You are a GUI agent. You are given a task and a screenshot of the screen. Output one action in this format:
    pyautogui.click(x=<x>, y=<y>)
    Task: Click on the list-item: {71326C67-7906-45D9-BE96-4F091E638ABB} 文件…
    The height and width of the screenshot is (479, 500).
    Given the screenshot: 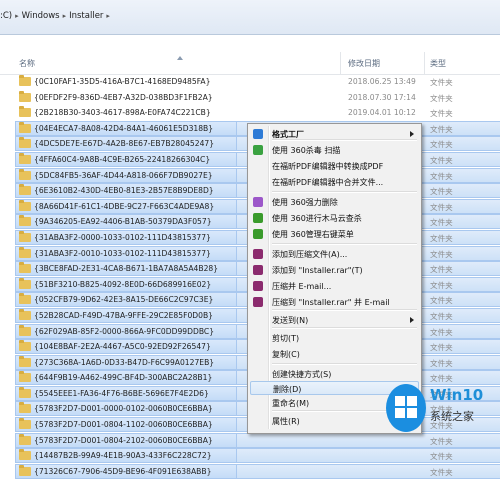 What is the action you would take?
    pyautogui.click(x=250, y=471)
    